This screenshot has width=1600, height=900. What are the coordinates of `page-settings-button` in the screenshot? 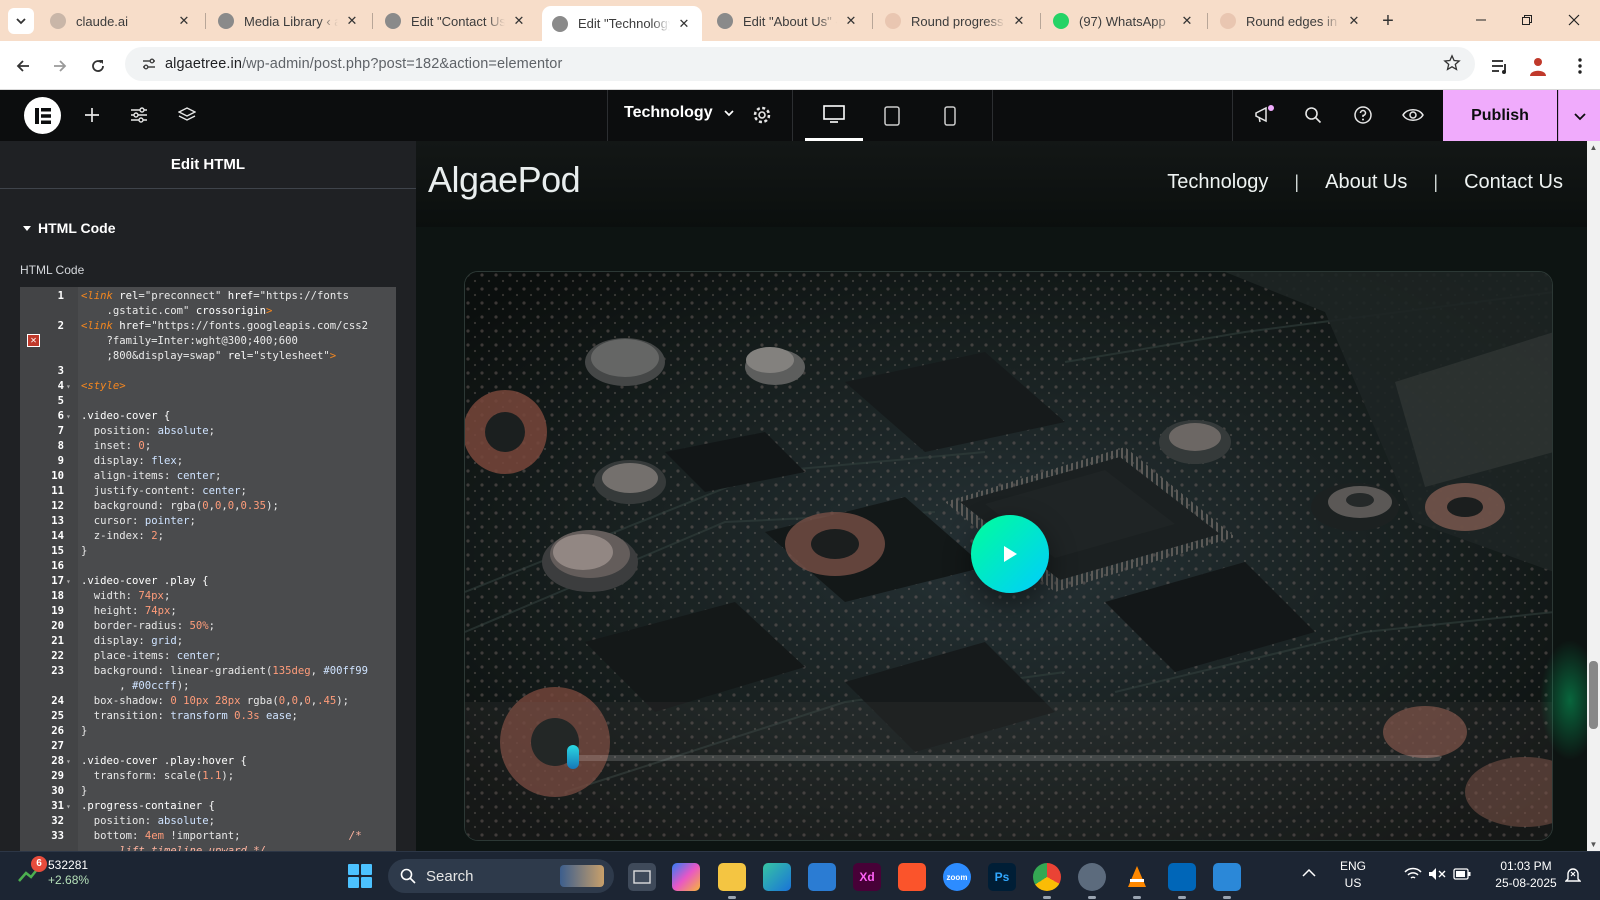 It's located at (762, 115).